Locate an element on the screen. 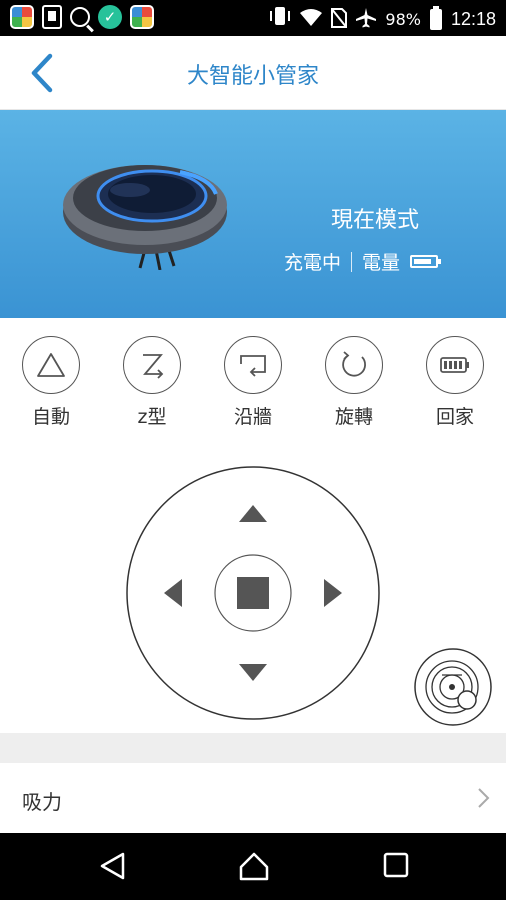 This screenshot has height=900, width=506. move-up-button is located at coordinates (253, 515).